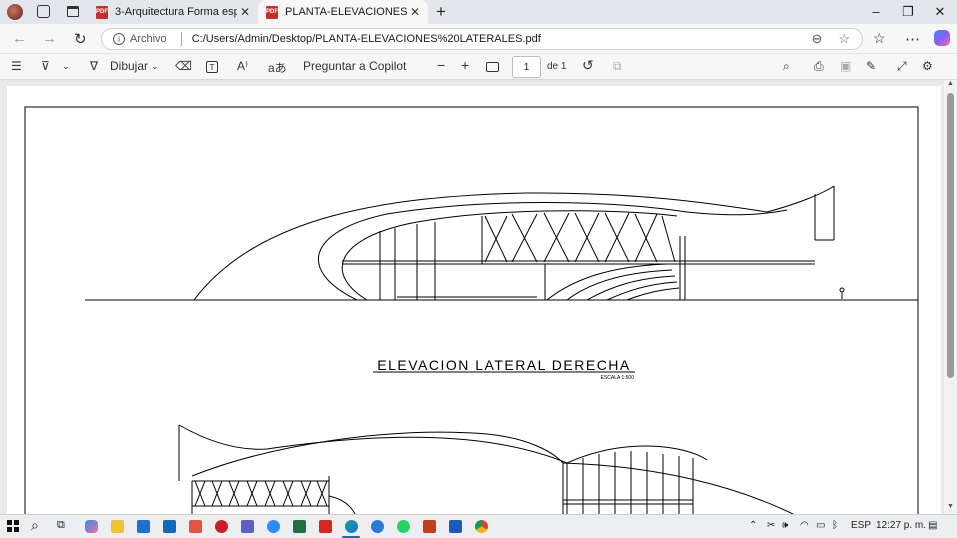 This screenshot has width=957, height=538. Describe the element at coordinates (753, 525) in the screenshot. I see `chevron-up-icon: ⌃` at that location.